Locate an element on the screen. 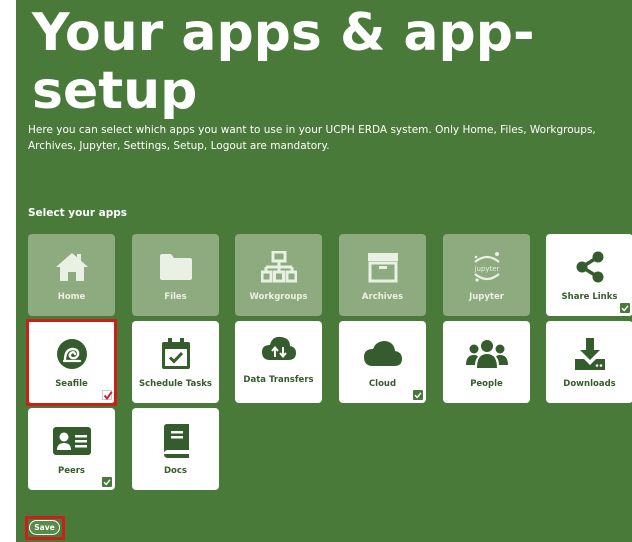  app-label: Docs is located at coordinates (175, 471).